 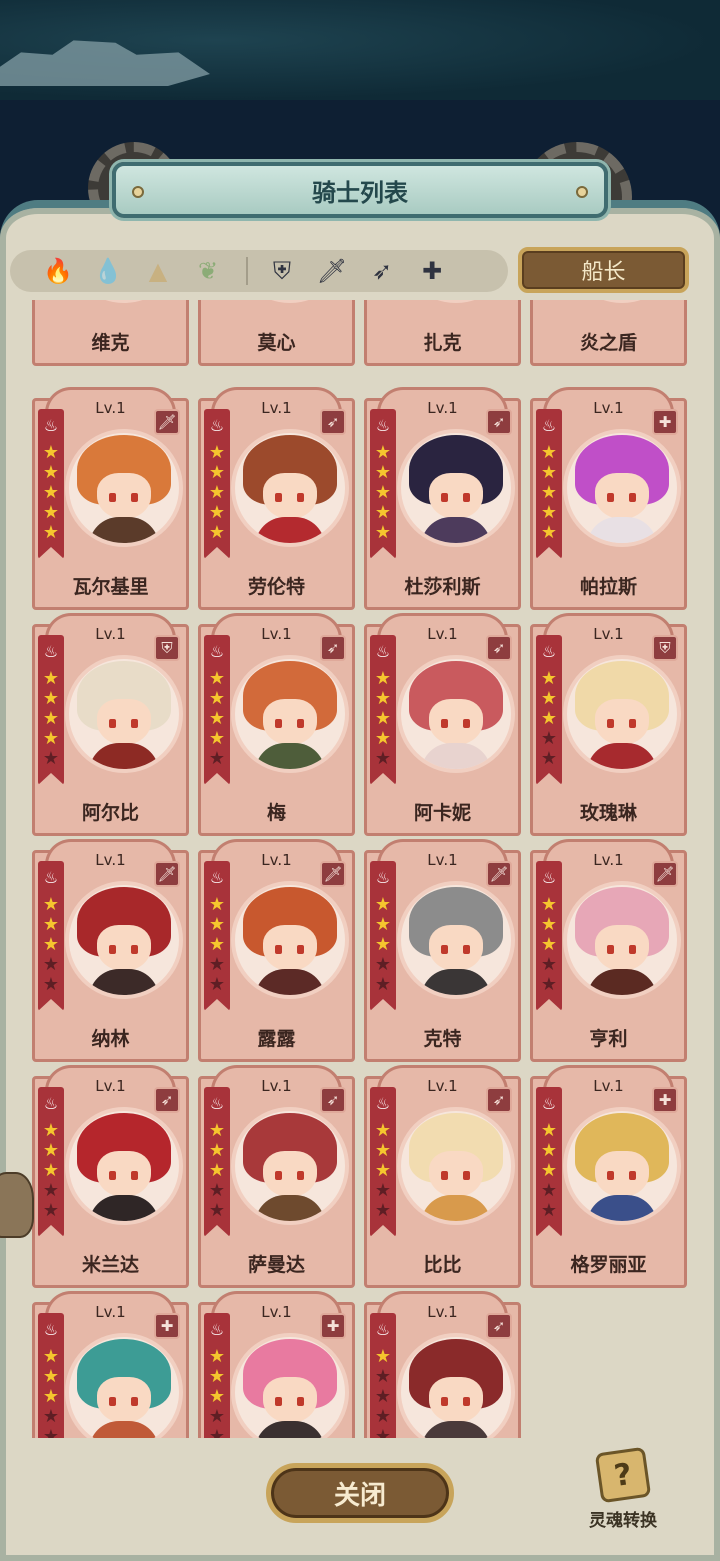 I want to click on knight-card: Lv.1 ♨ ★ ★ ★ ★ ★ ➶, so click(x=442, y=1364).